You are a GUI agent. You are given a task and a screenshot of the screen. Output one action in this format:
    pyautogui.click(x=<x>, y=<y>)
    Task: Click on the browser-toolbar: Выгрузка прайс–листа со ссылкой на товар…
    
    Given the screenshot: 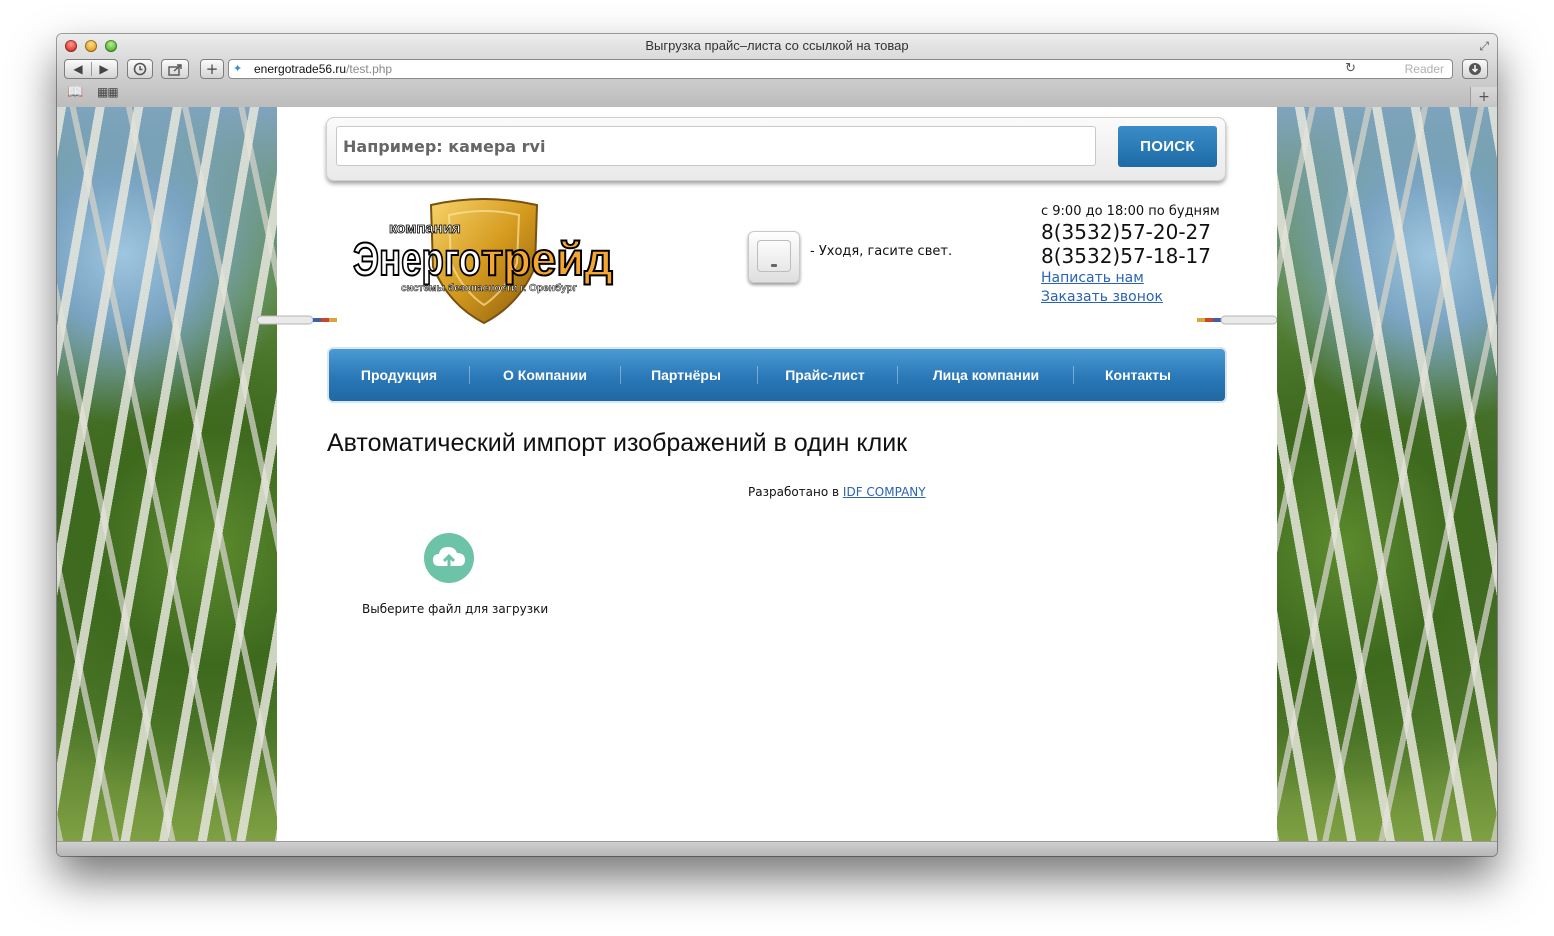 What is the action you would take?
    pyautogui.click(x=777, y=71)
    